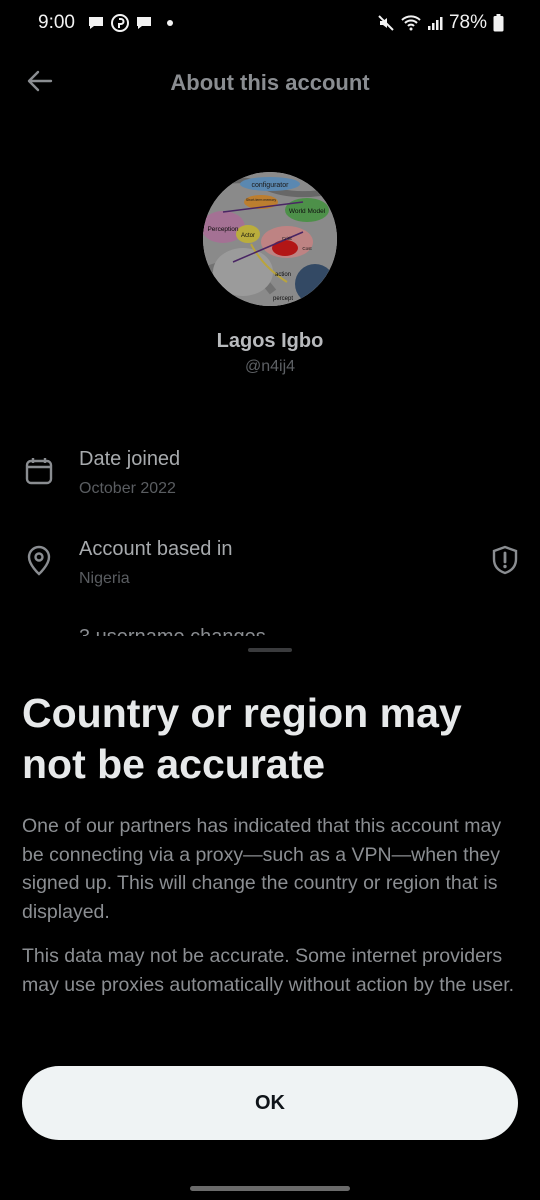  What do you see at coordinates (270, 1188) in the screenshot?
I see `home-indicator` at bounding box center [270, 1188].